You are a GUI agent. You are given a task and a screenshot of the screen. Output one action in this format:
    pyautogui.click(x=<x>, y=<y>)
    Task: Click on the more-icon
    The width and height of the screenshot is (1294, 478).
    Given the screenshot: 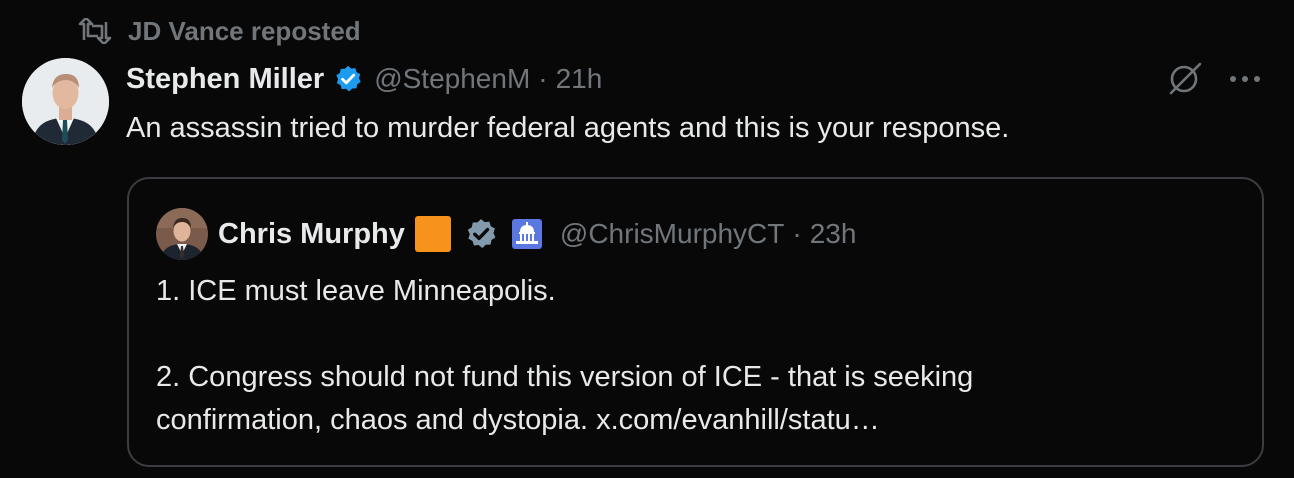 What is the action you would take?
    pyautogui.click(x=1245, y=80)
    